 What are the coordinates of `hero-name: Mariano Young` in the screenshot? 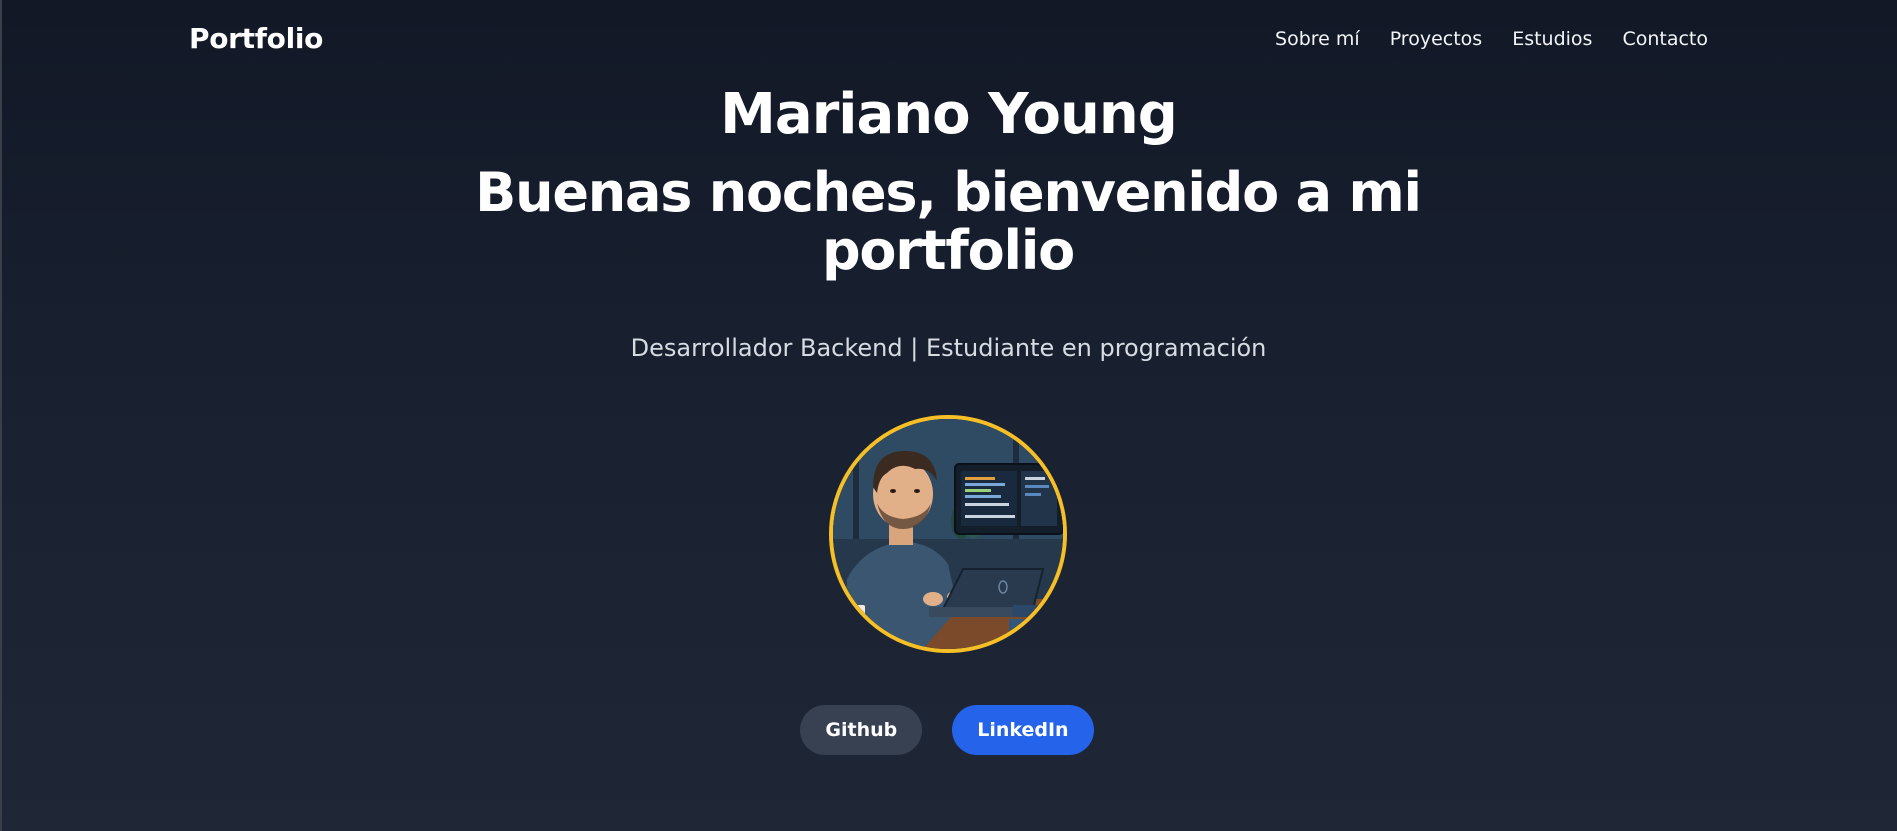 It's located at (949, 114).